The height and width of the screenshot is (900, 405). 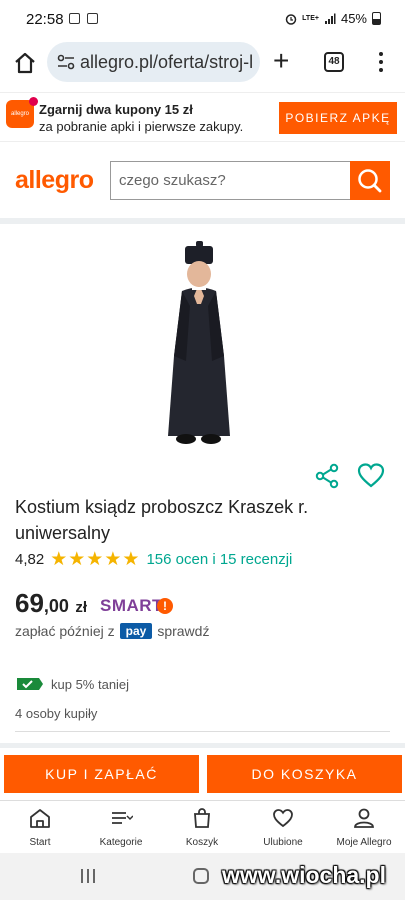 I want to click on buy-now-button: KUP I ZAPŁAĆ, so click(x=101, y=774).